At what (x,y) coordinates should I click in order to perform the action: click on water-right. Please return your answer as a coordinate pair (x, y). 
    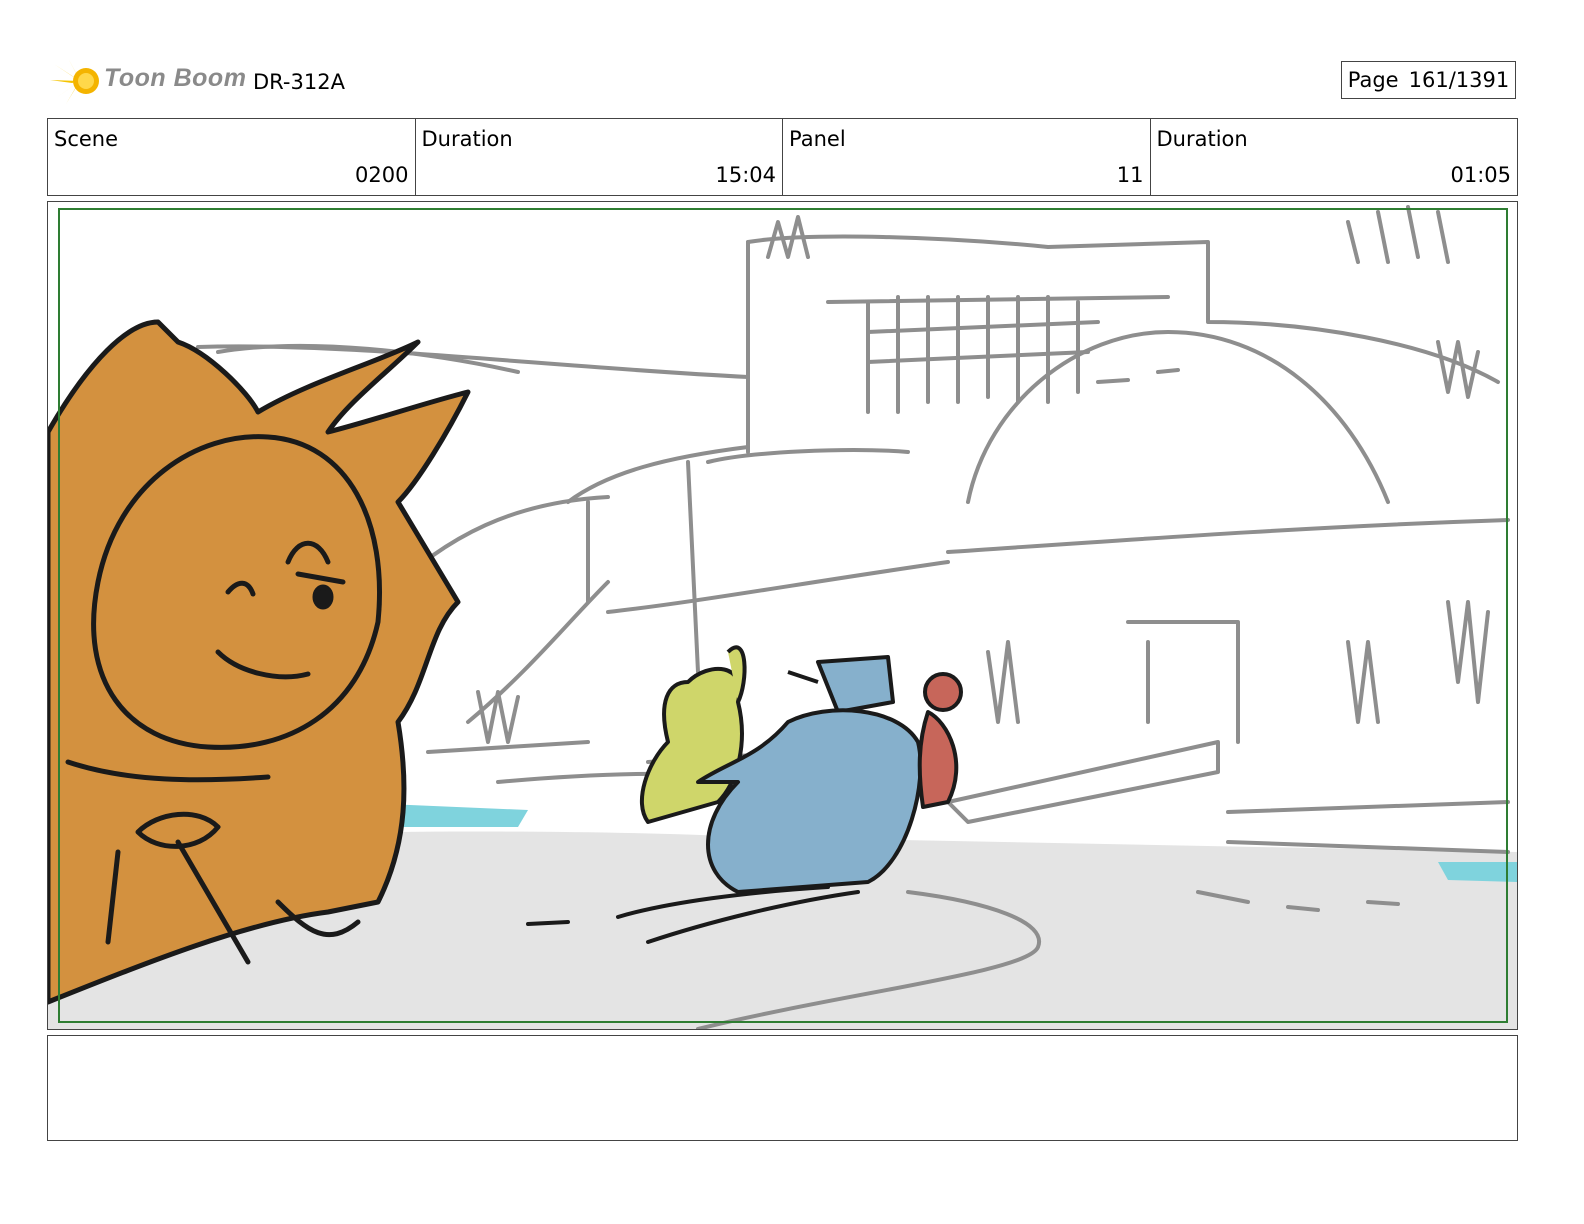
    Looking at the image, I should click on (1477, 872).